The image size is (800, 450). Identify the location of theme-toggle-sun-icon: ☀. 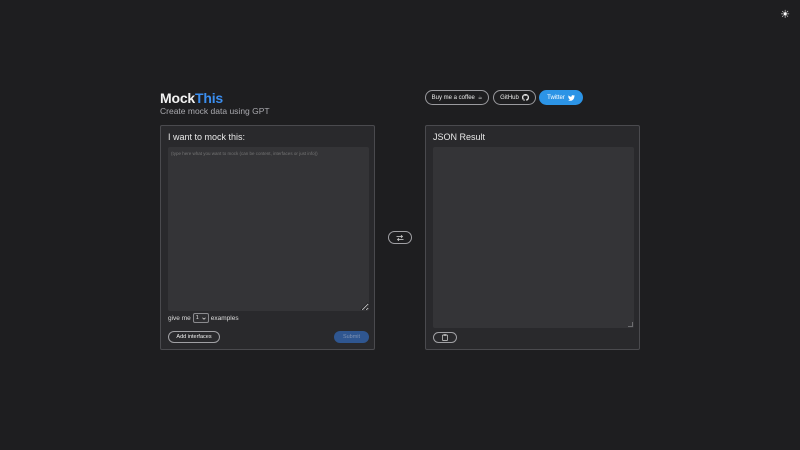
(785, 15).